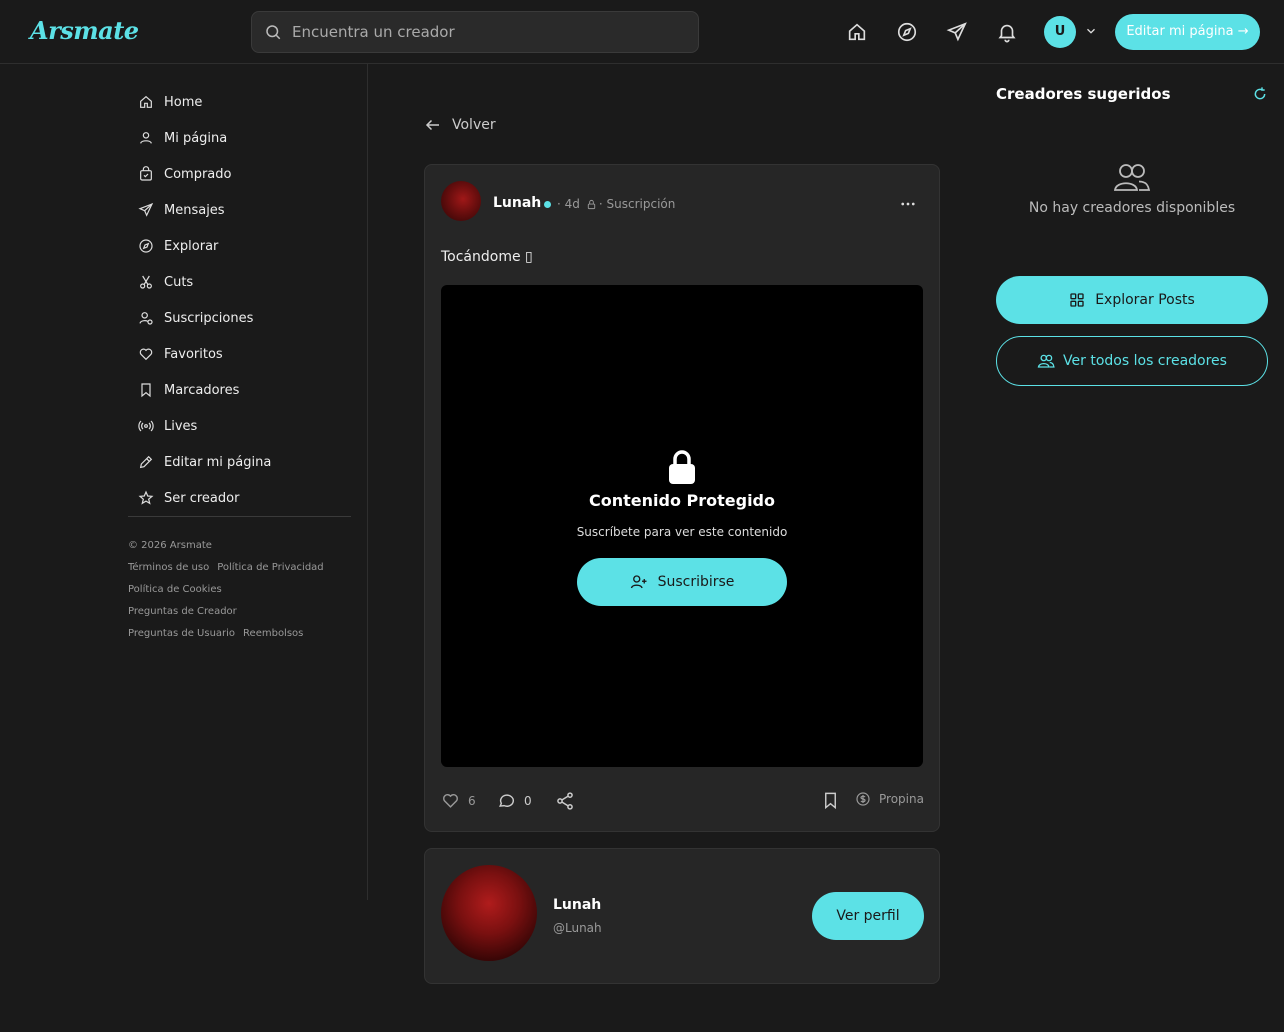 This screenshot has height=1032, width=1284. Describe the element at coordinates (577, 905) in the screenshot. I see `creator-name: Lunah` at that location.